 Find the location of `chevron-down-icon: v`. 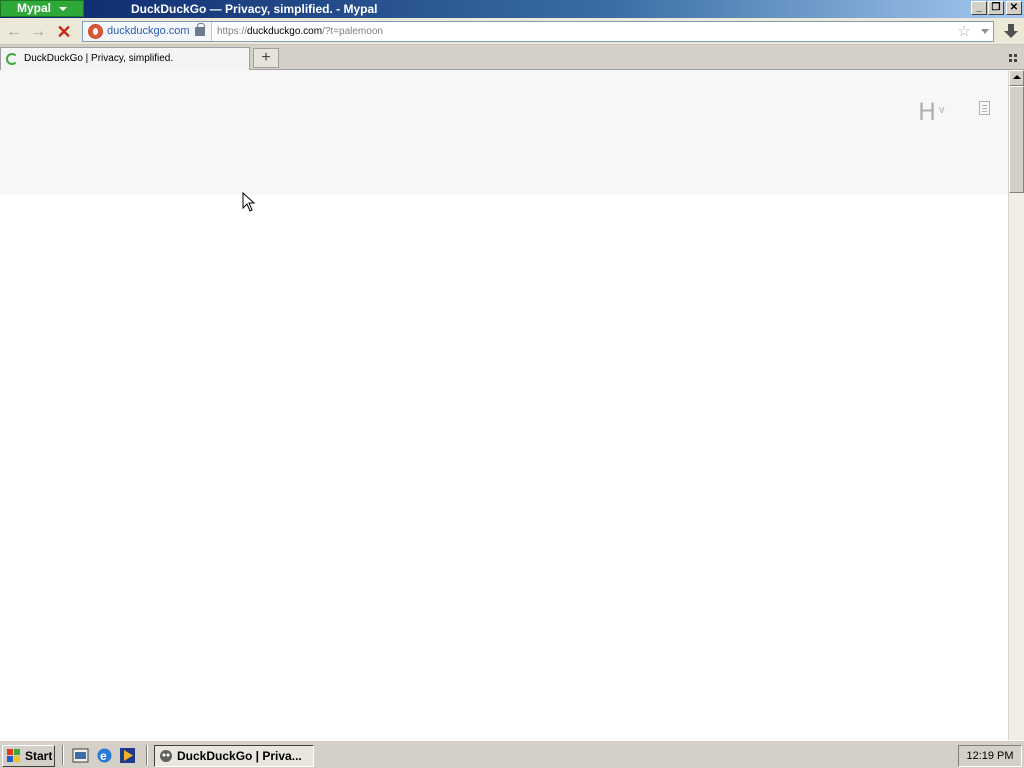

chevron-down-icon: v is located at coordinates (942, 110).